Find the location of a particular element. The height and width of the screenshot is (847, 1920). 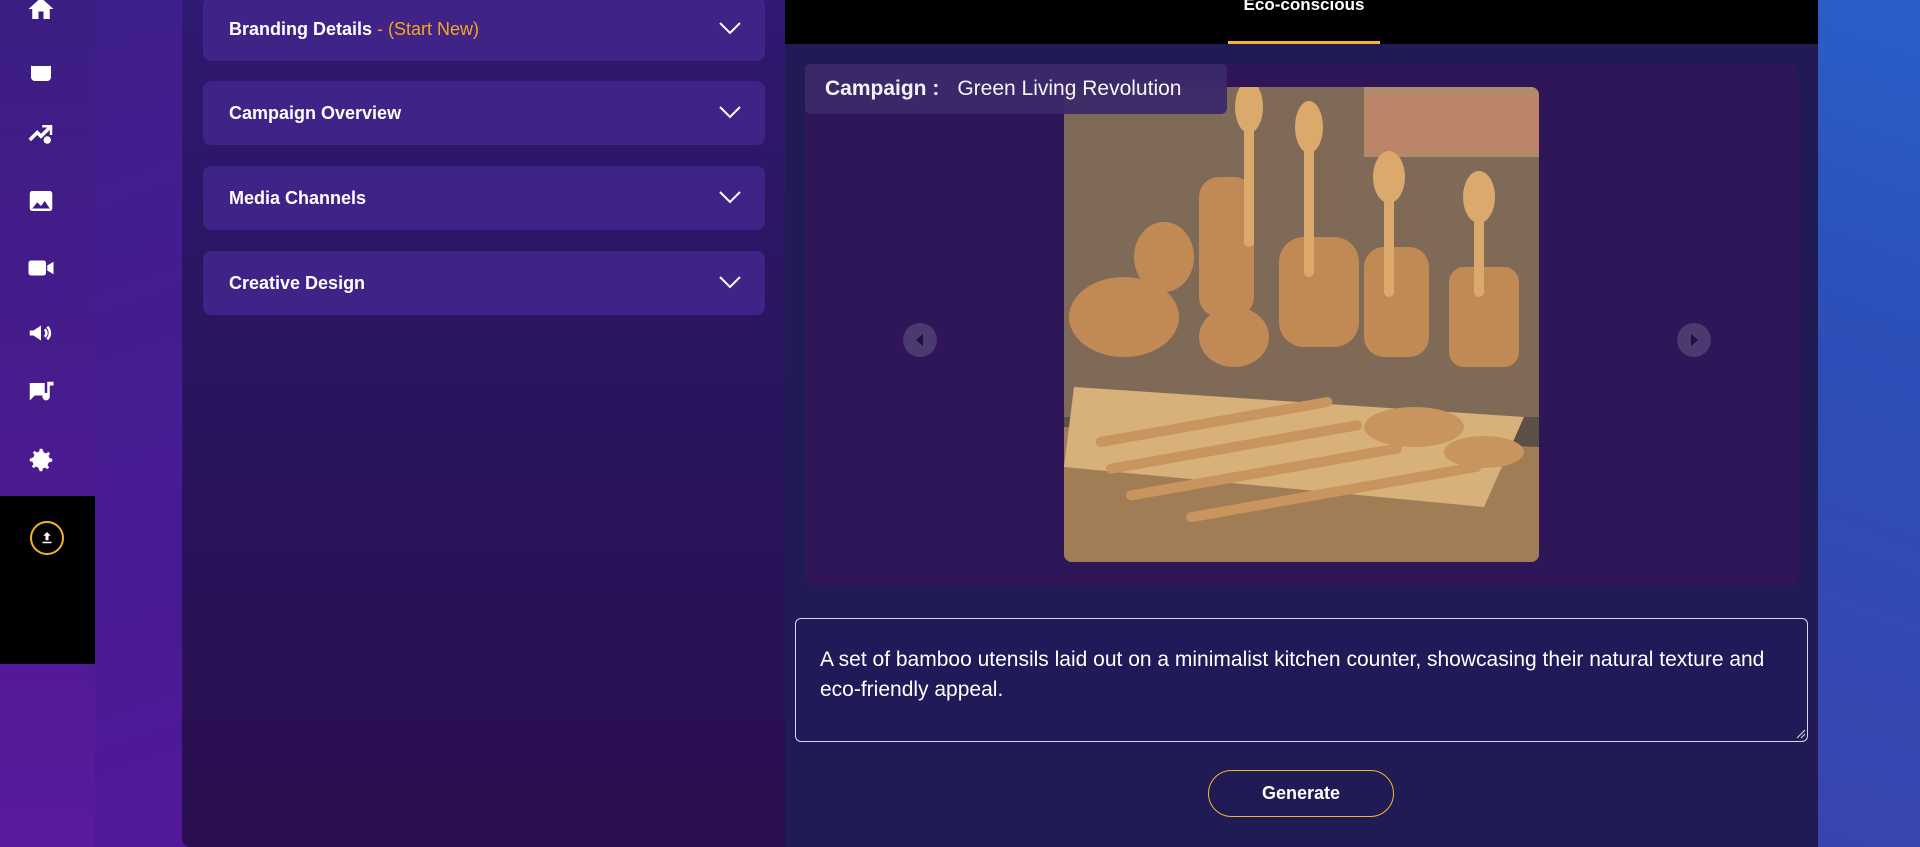

accordion-title: Media Channels is located at coordinates (298, 197).